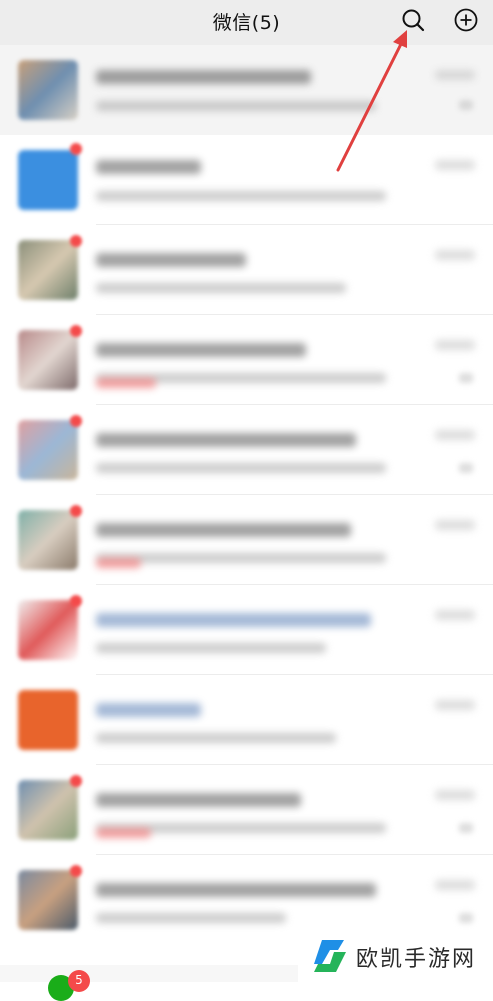 The width and height of the screenshot is (493, 1001). I want to click on watermark-text: 欧凯手游网, so click(416, 959).